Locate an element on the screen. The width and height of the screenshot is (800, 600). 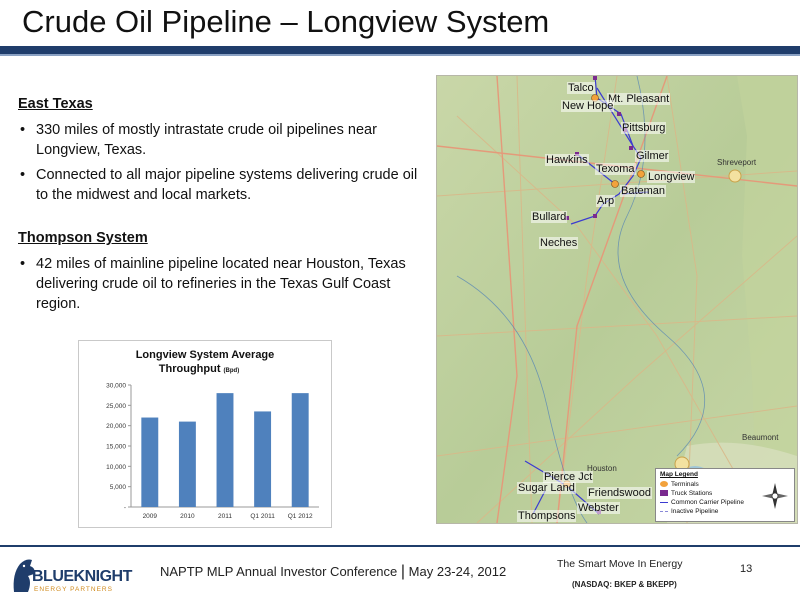
map-label-friendswood: Friendswood is located at coordinates (619, 493).